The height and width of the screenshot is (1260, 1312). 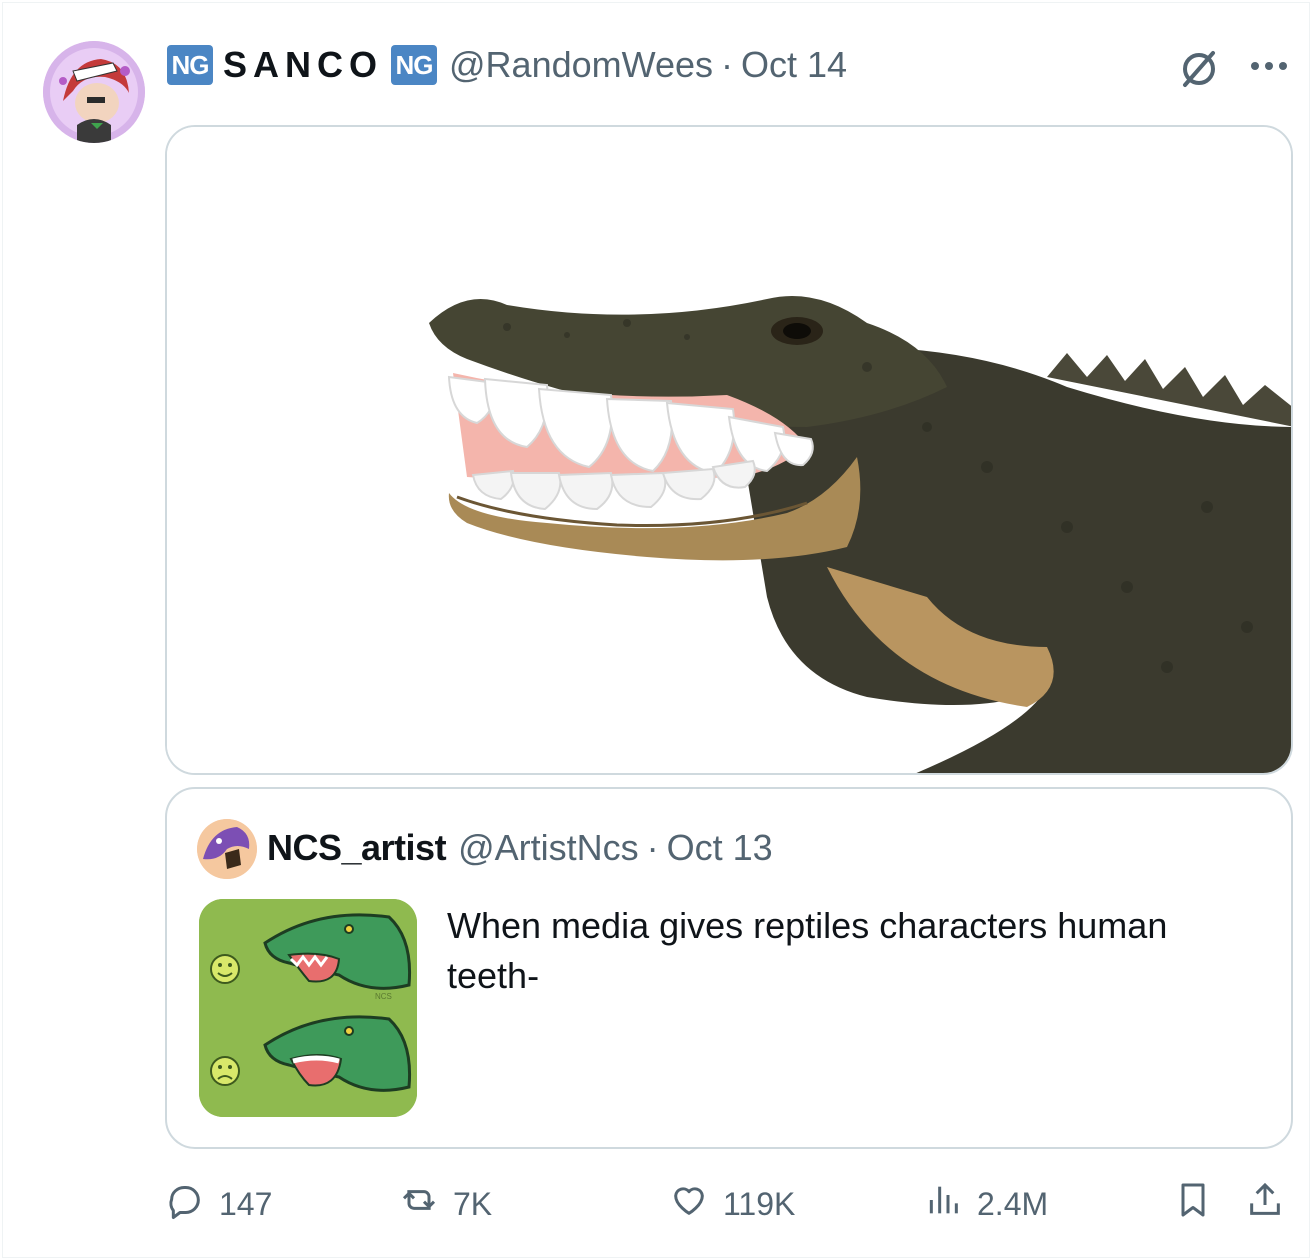 What do you see at coordinates (94, 92) in the screenshot?
I see `author-avatar` at bounding box center [94, 92].